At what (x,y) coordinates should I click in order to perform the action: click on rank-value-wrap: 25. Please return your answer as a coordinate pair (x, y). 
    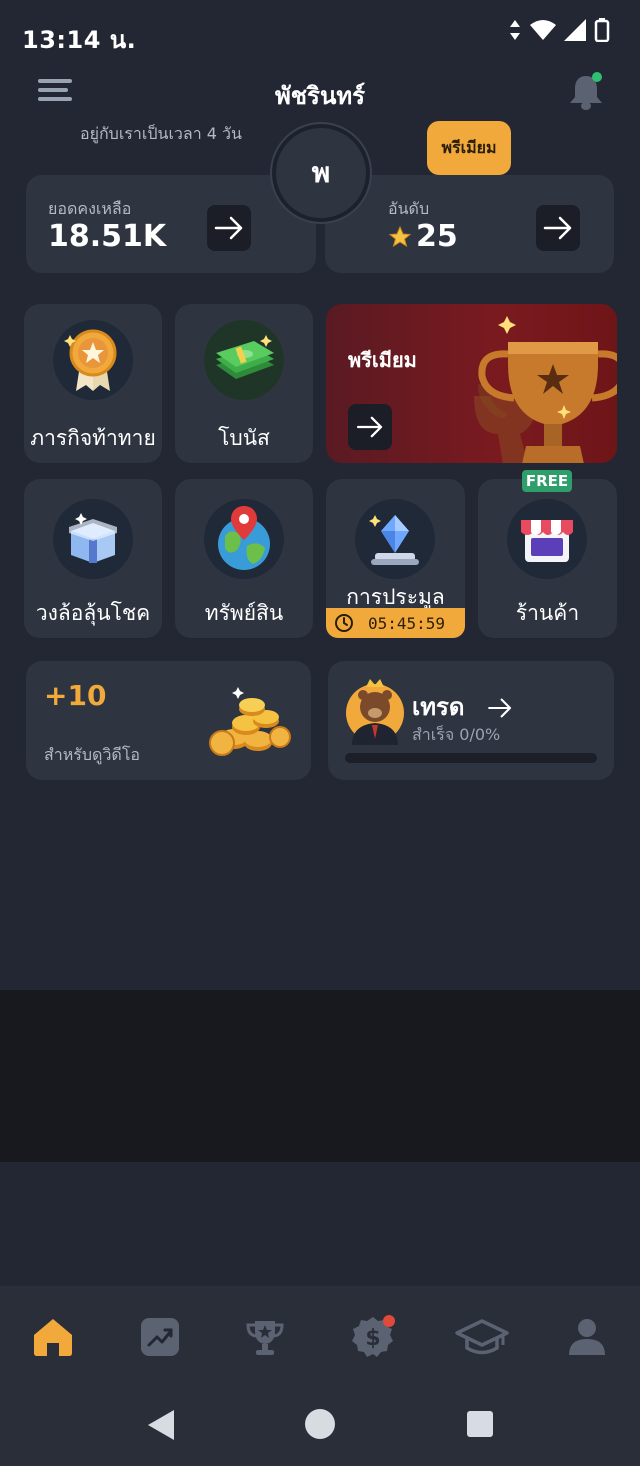
    Looking at the image, I should click on (423, 236).